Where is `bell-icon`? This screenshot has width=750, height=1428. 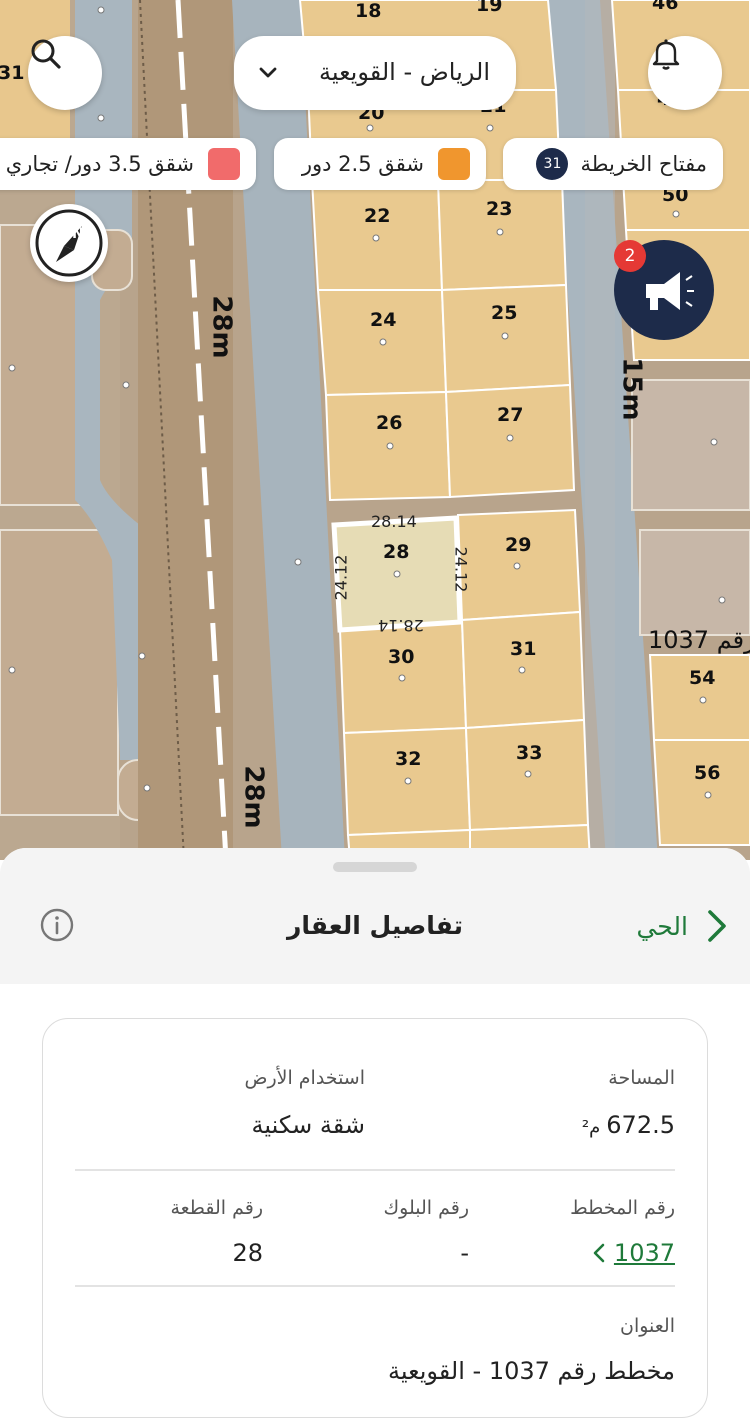 bell-icon is located at coordinates (666, 54).